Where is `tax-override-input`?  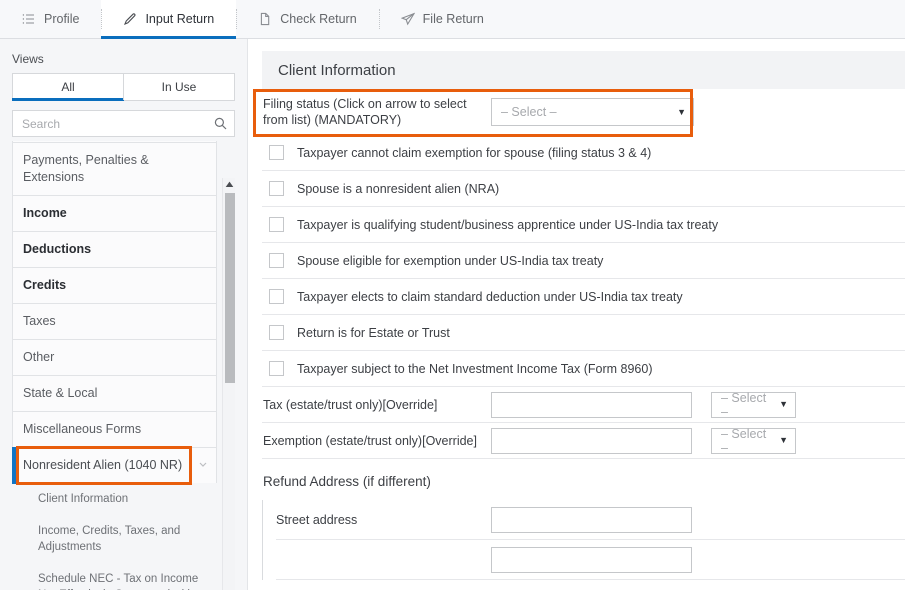 tax-override-input is located at coordinates (591, 404).